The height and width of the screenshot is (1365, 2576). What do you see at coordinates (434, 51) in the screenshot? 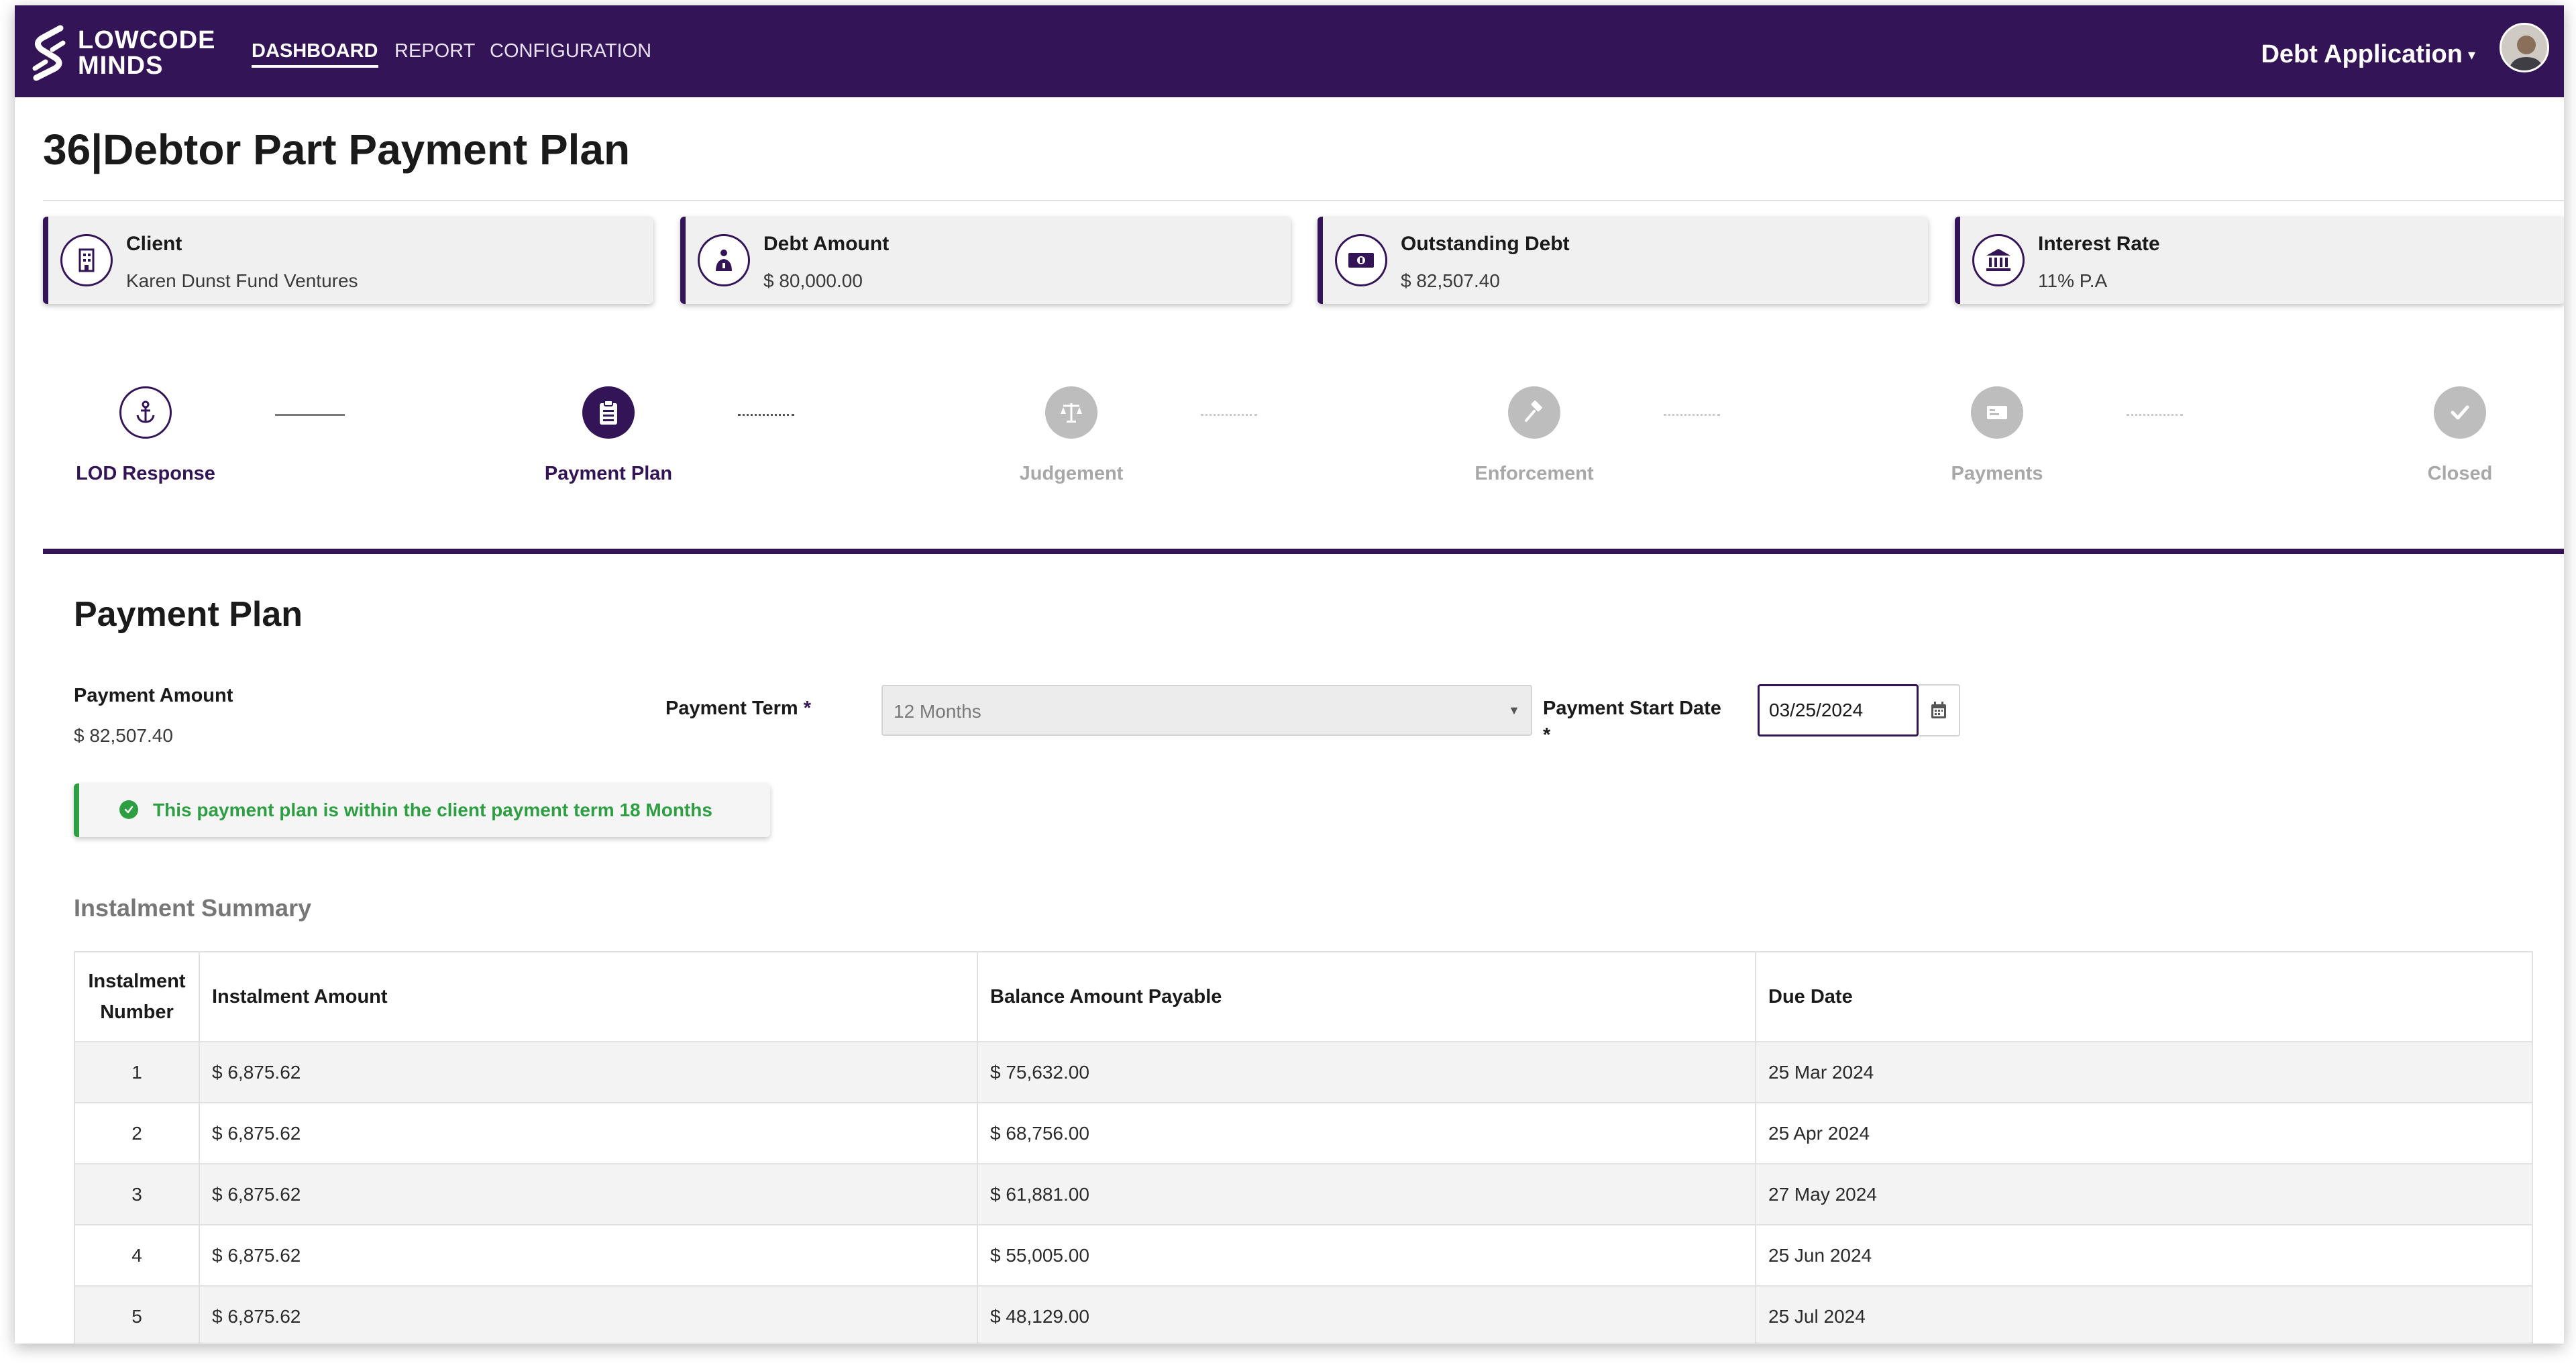
I see `nav-report: REPORT` at bounding box center [434, 51].